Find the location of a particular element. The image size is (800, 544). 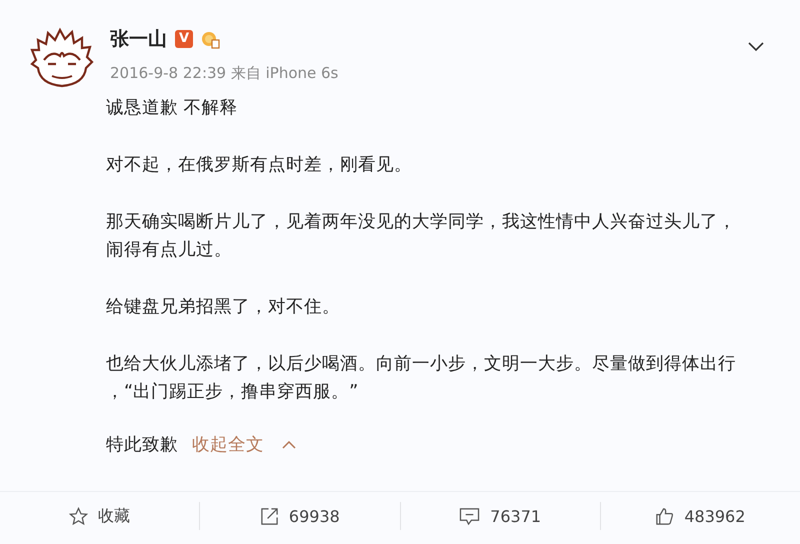

author-name: 张一山 is located at coordinates (138, 39).